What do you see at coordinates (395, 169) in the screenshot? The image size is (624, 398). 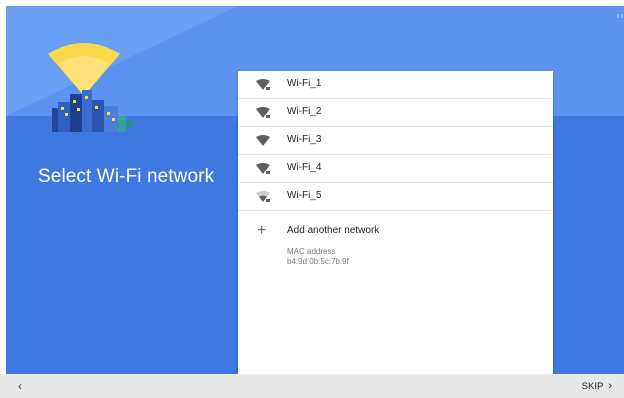 I see `network-item: Wi-Fi_4` at bounding box center [395, 169].